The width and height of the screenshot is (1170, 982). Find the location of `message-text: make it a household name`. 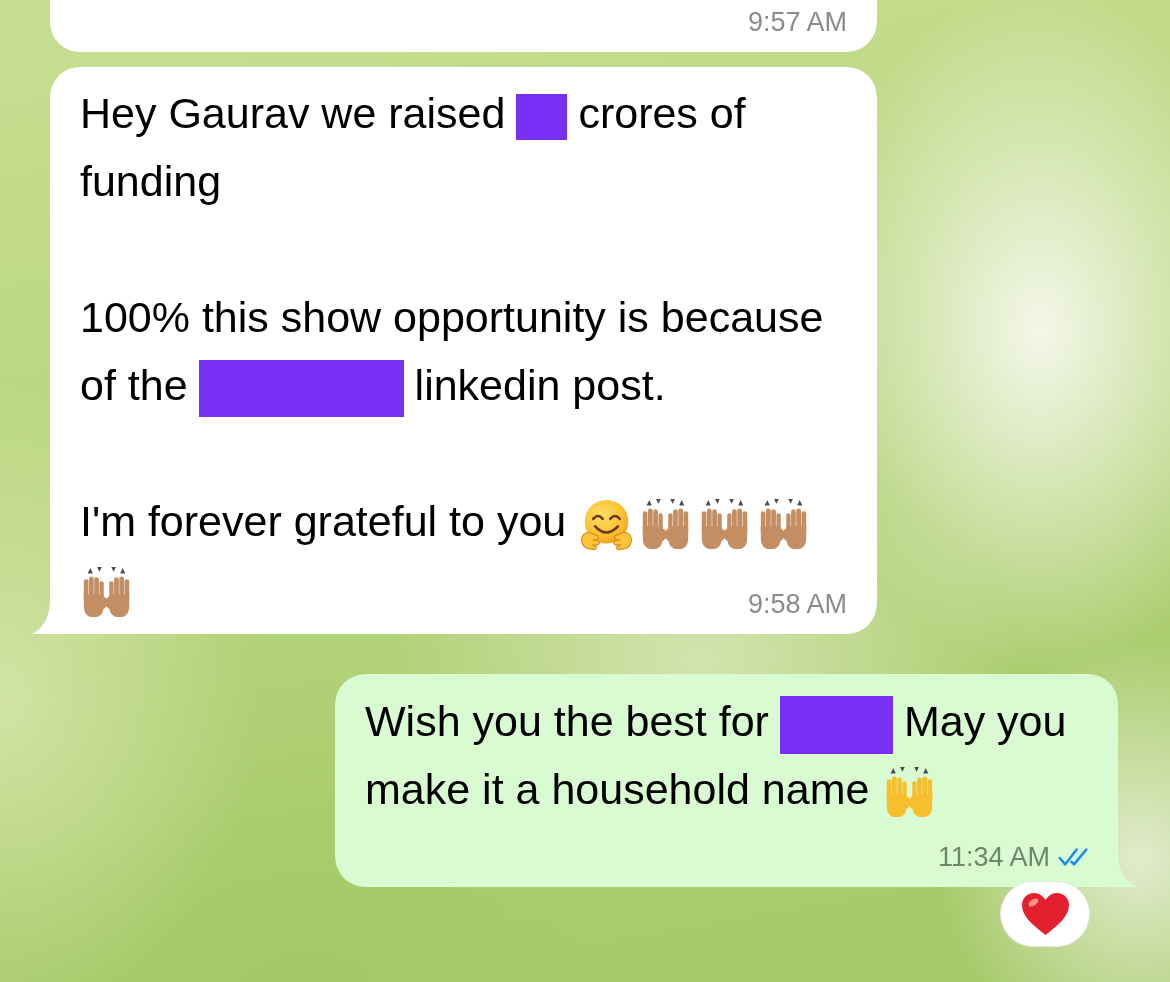

message-text: make it a household name is located at coordinates (617, 789).